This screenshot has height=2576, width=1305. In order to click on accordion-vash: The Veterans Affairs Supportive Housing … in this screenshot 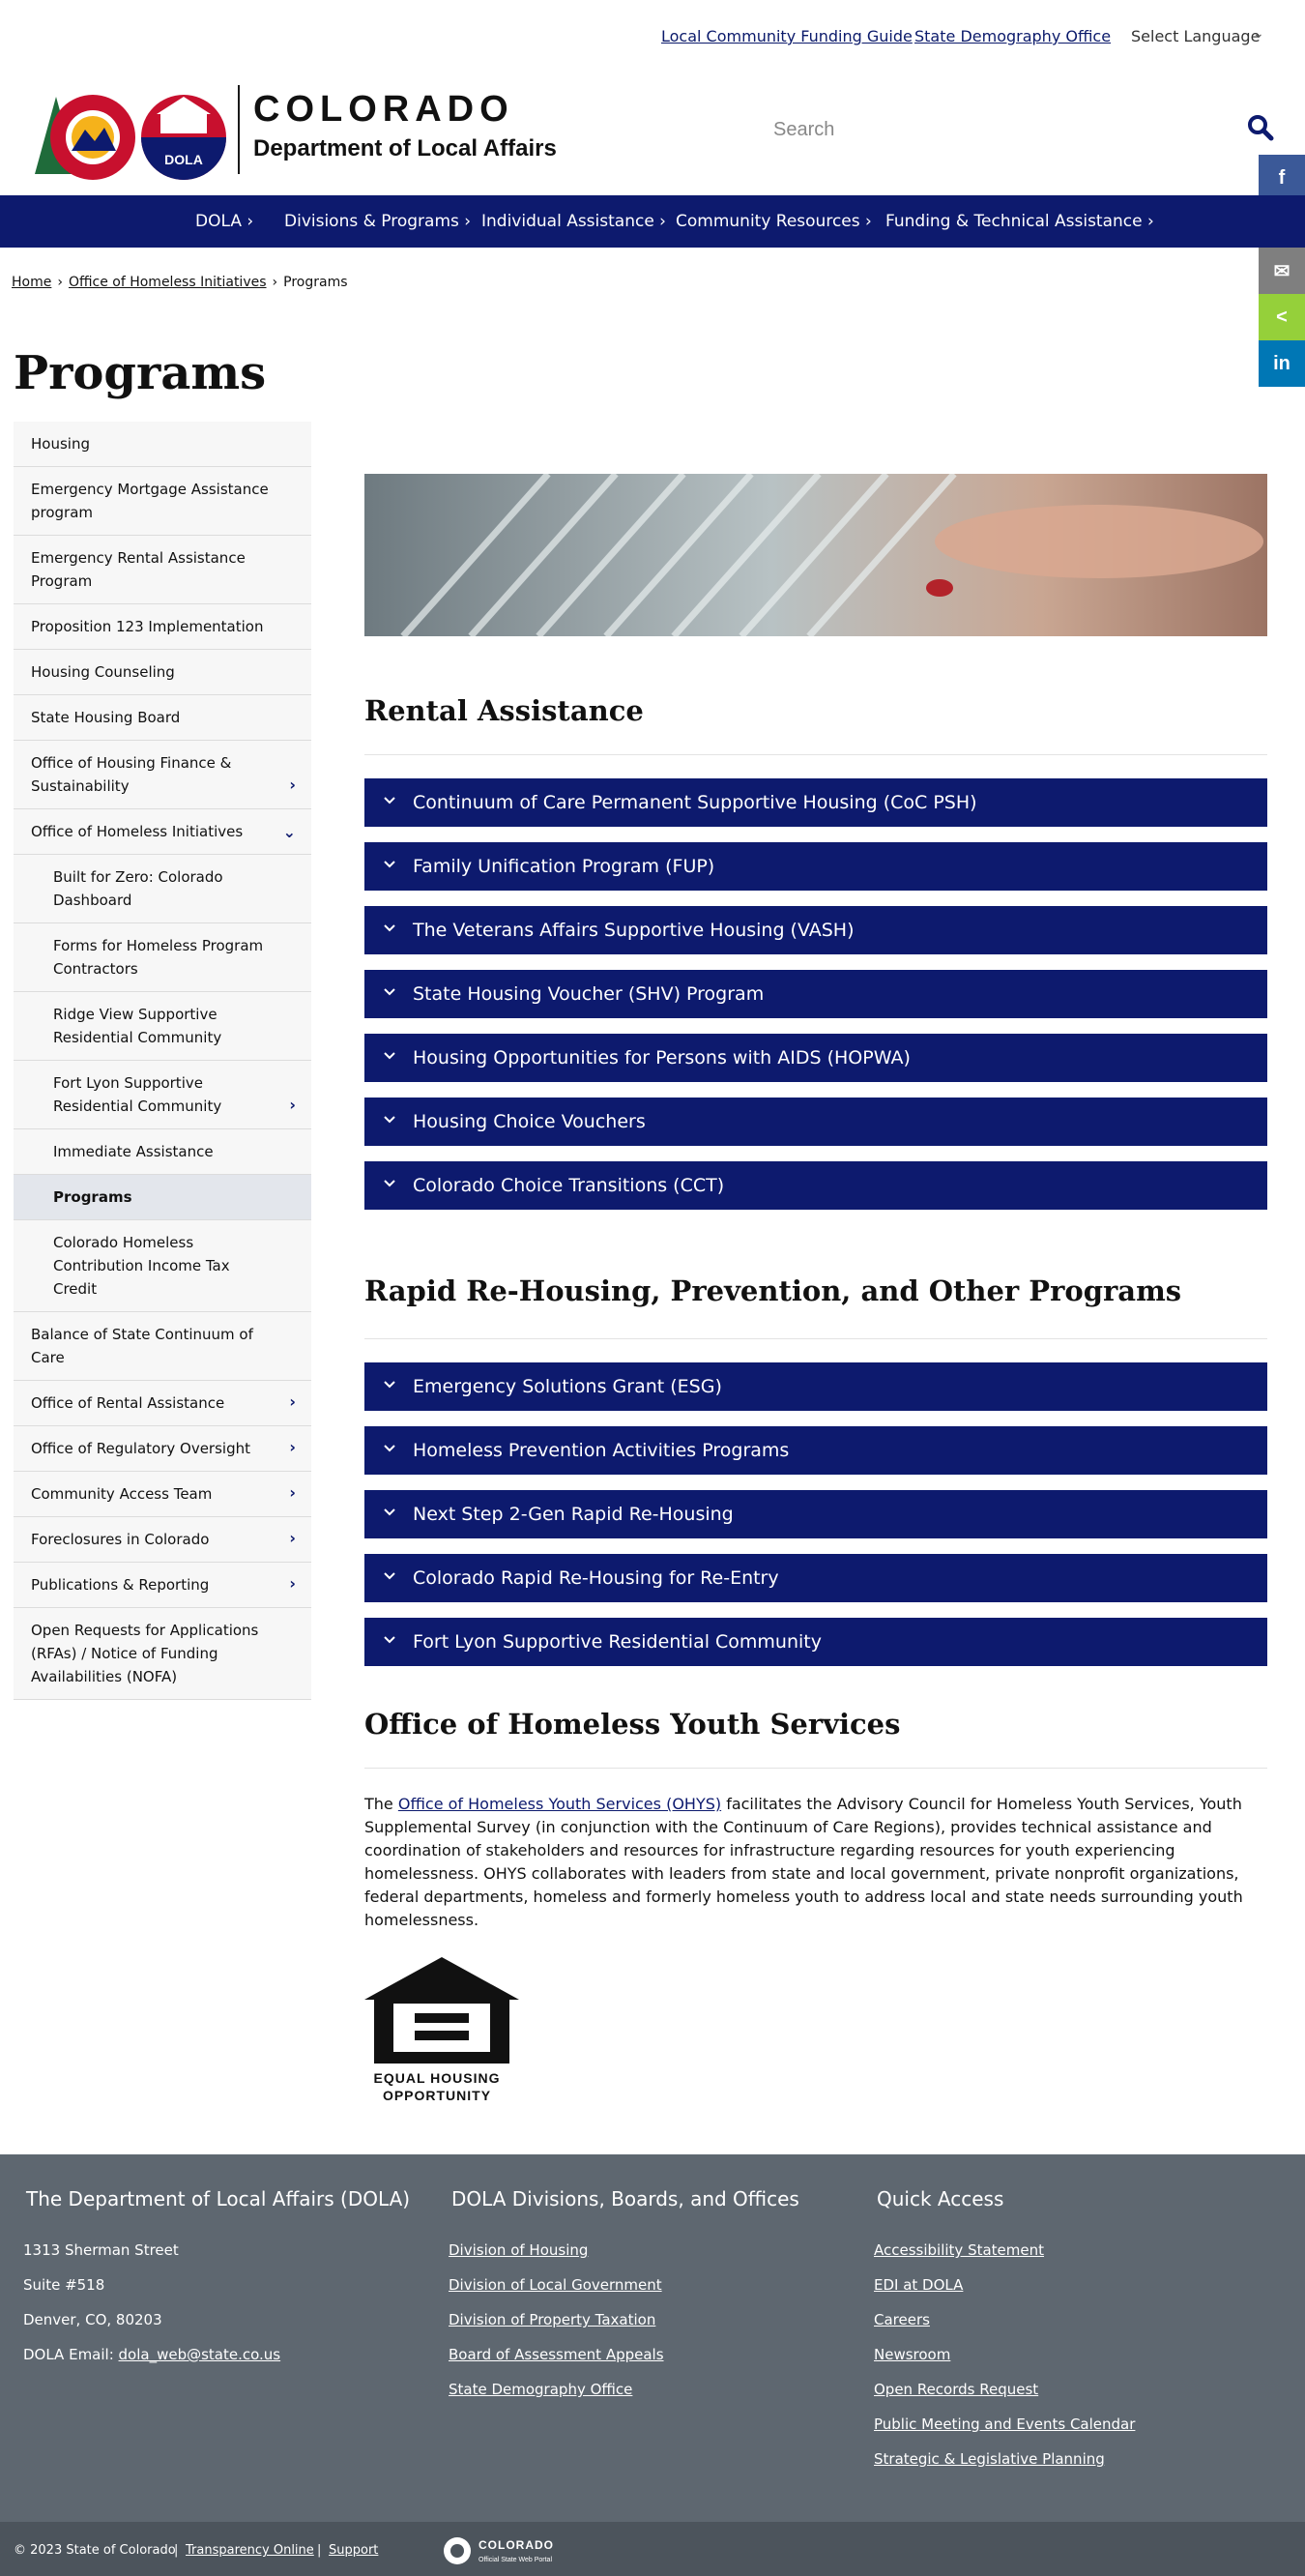, I will do `click(815, 930)`.